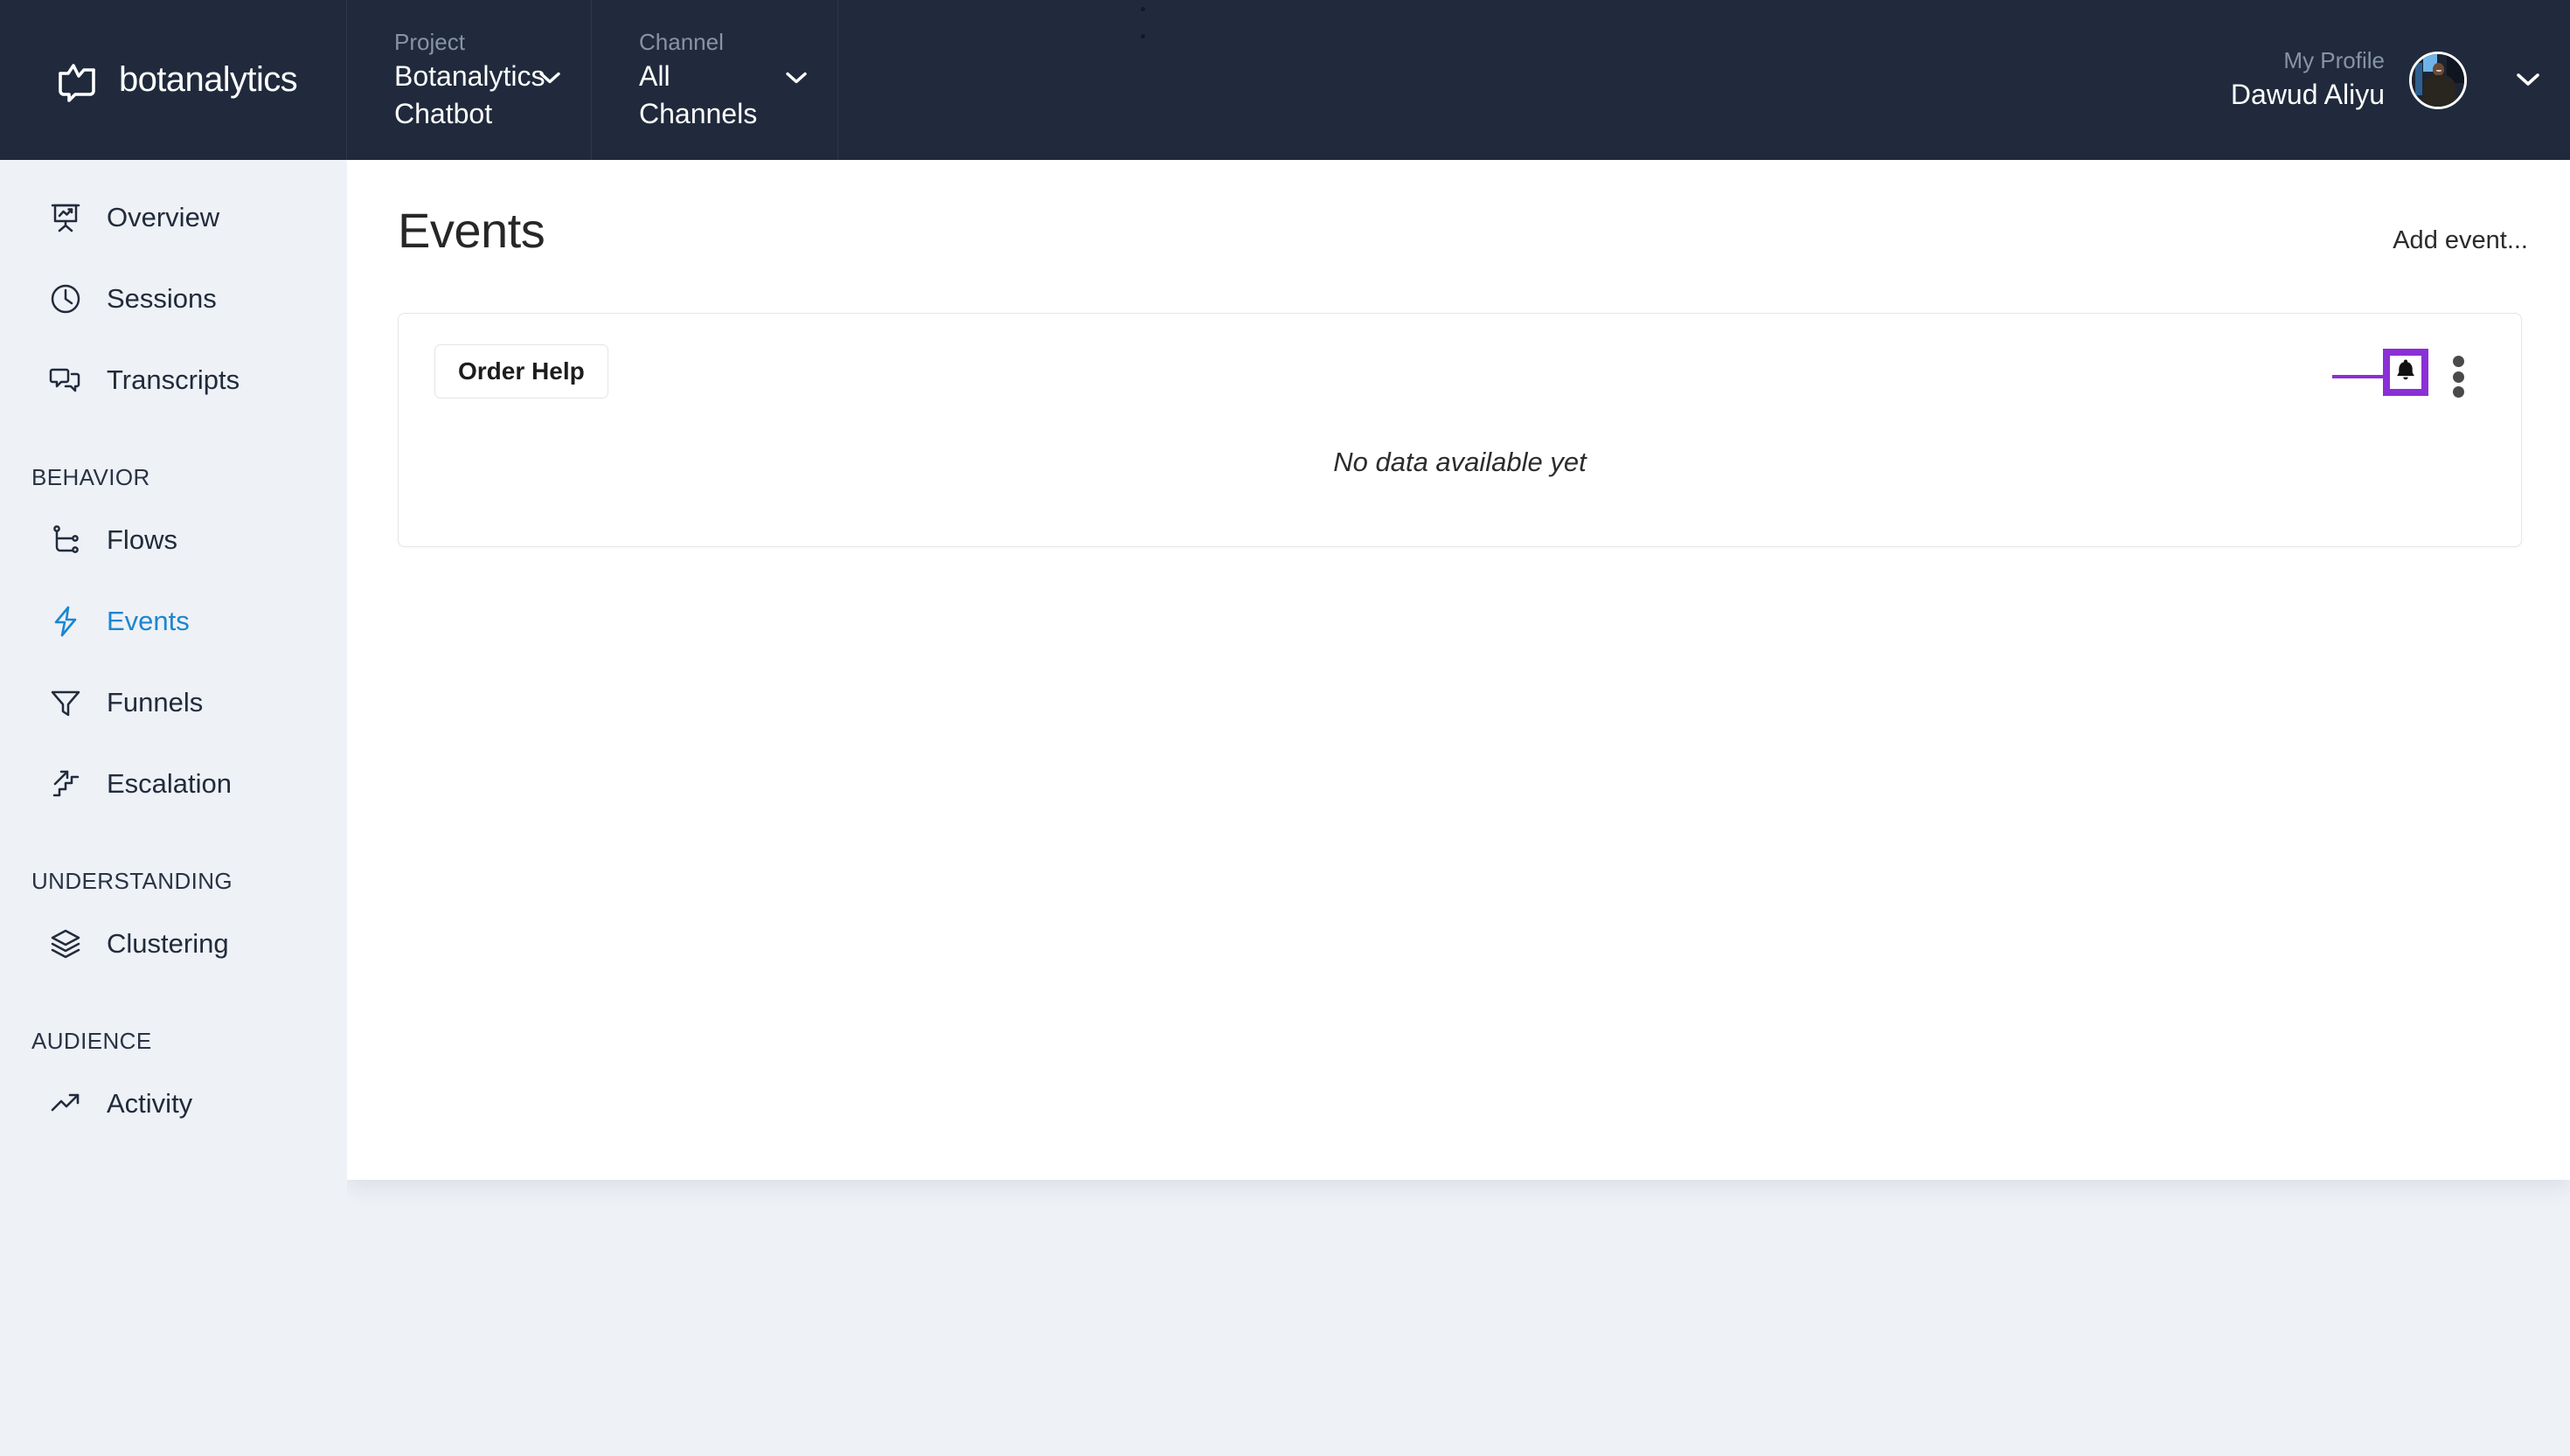 The image size is (2570, 1456). I want to click on sidebar-item-label: Escalation, so click(170, 783).